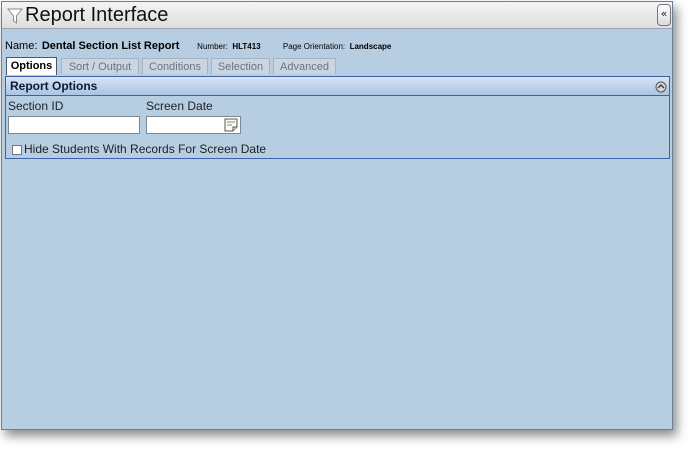 The height and width of the screenshot is (457, 700). I want to click on double-chevron-left-icon: «, so click(664, 13).